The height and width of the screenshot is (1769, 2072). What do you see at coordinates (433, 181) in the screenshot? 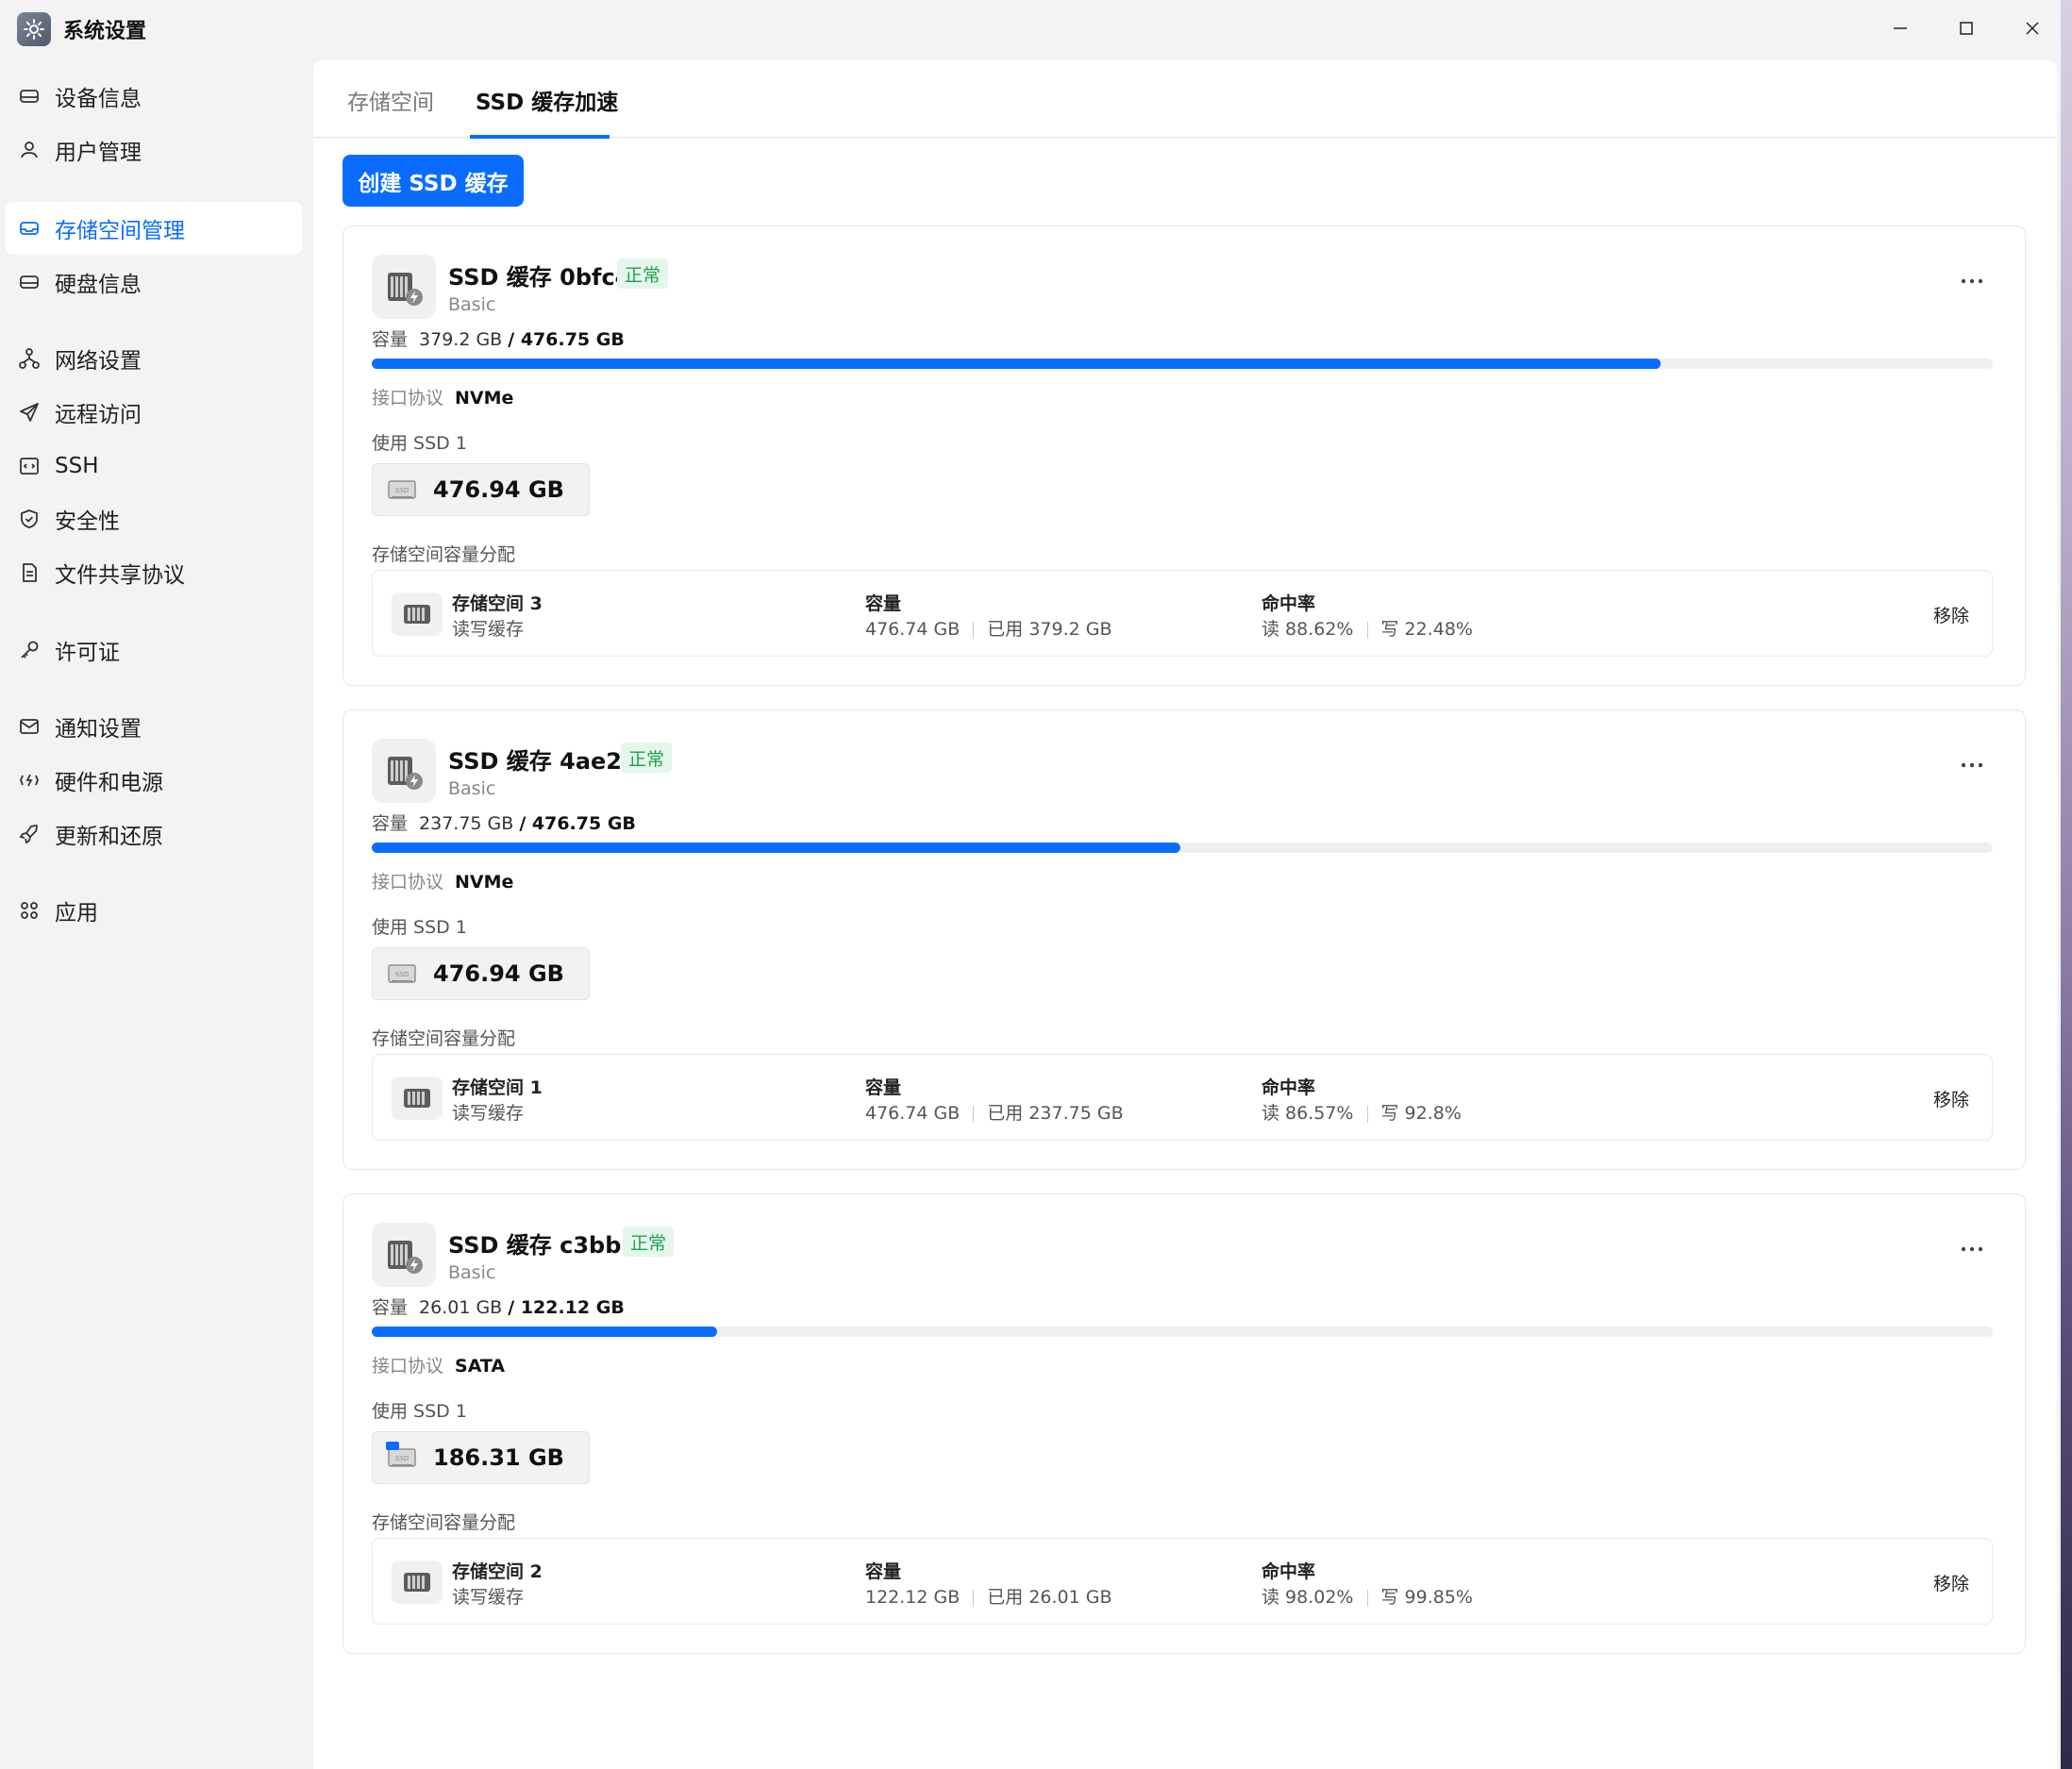
I see `create-ssd-cache-button: 创建 SSD 缓存` at bounding box center [433, 181].